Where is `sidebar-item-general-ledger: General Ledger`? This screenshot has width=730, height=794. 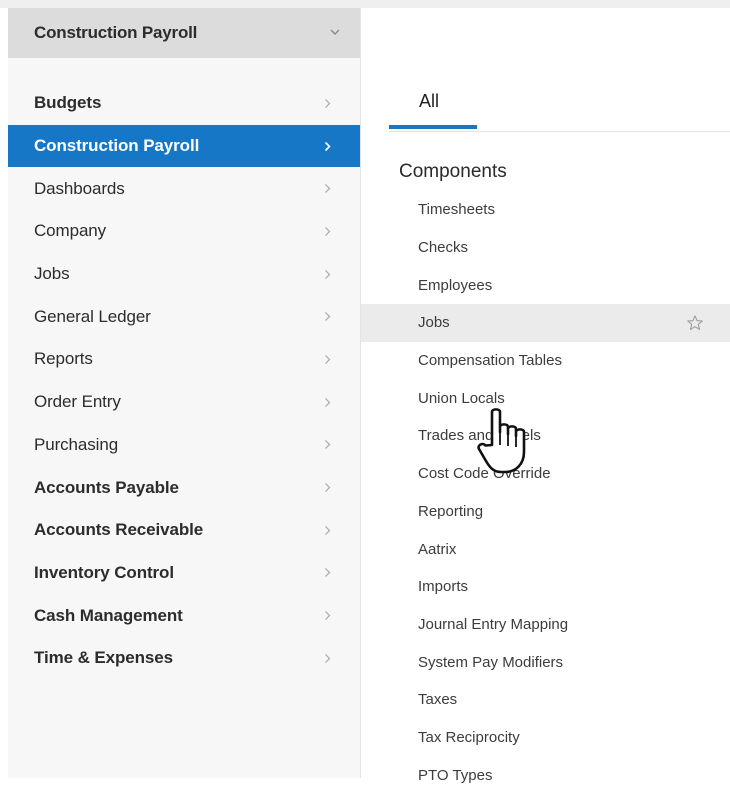 sidebar-item-general-ledger: General Ledger is located at coordinates (184, 316).